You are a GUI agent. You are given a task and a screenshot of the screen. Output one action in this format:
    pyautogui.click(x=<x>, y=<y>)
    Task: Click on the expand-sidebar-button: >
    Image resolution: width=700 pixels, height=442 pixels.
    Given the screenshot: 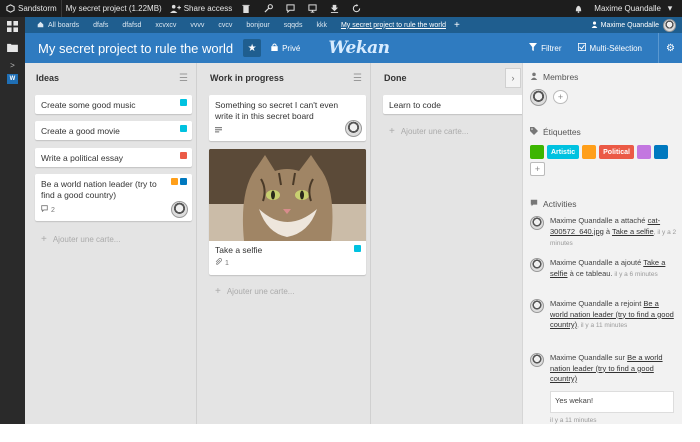 What is the action you would take?
    pyautogui.click(x=12, y=65)
    